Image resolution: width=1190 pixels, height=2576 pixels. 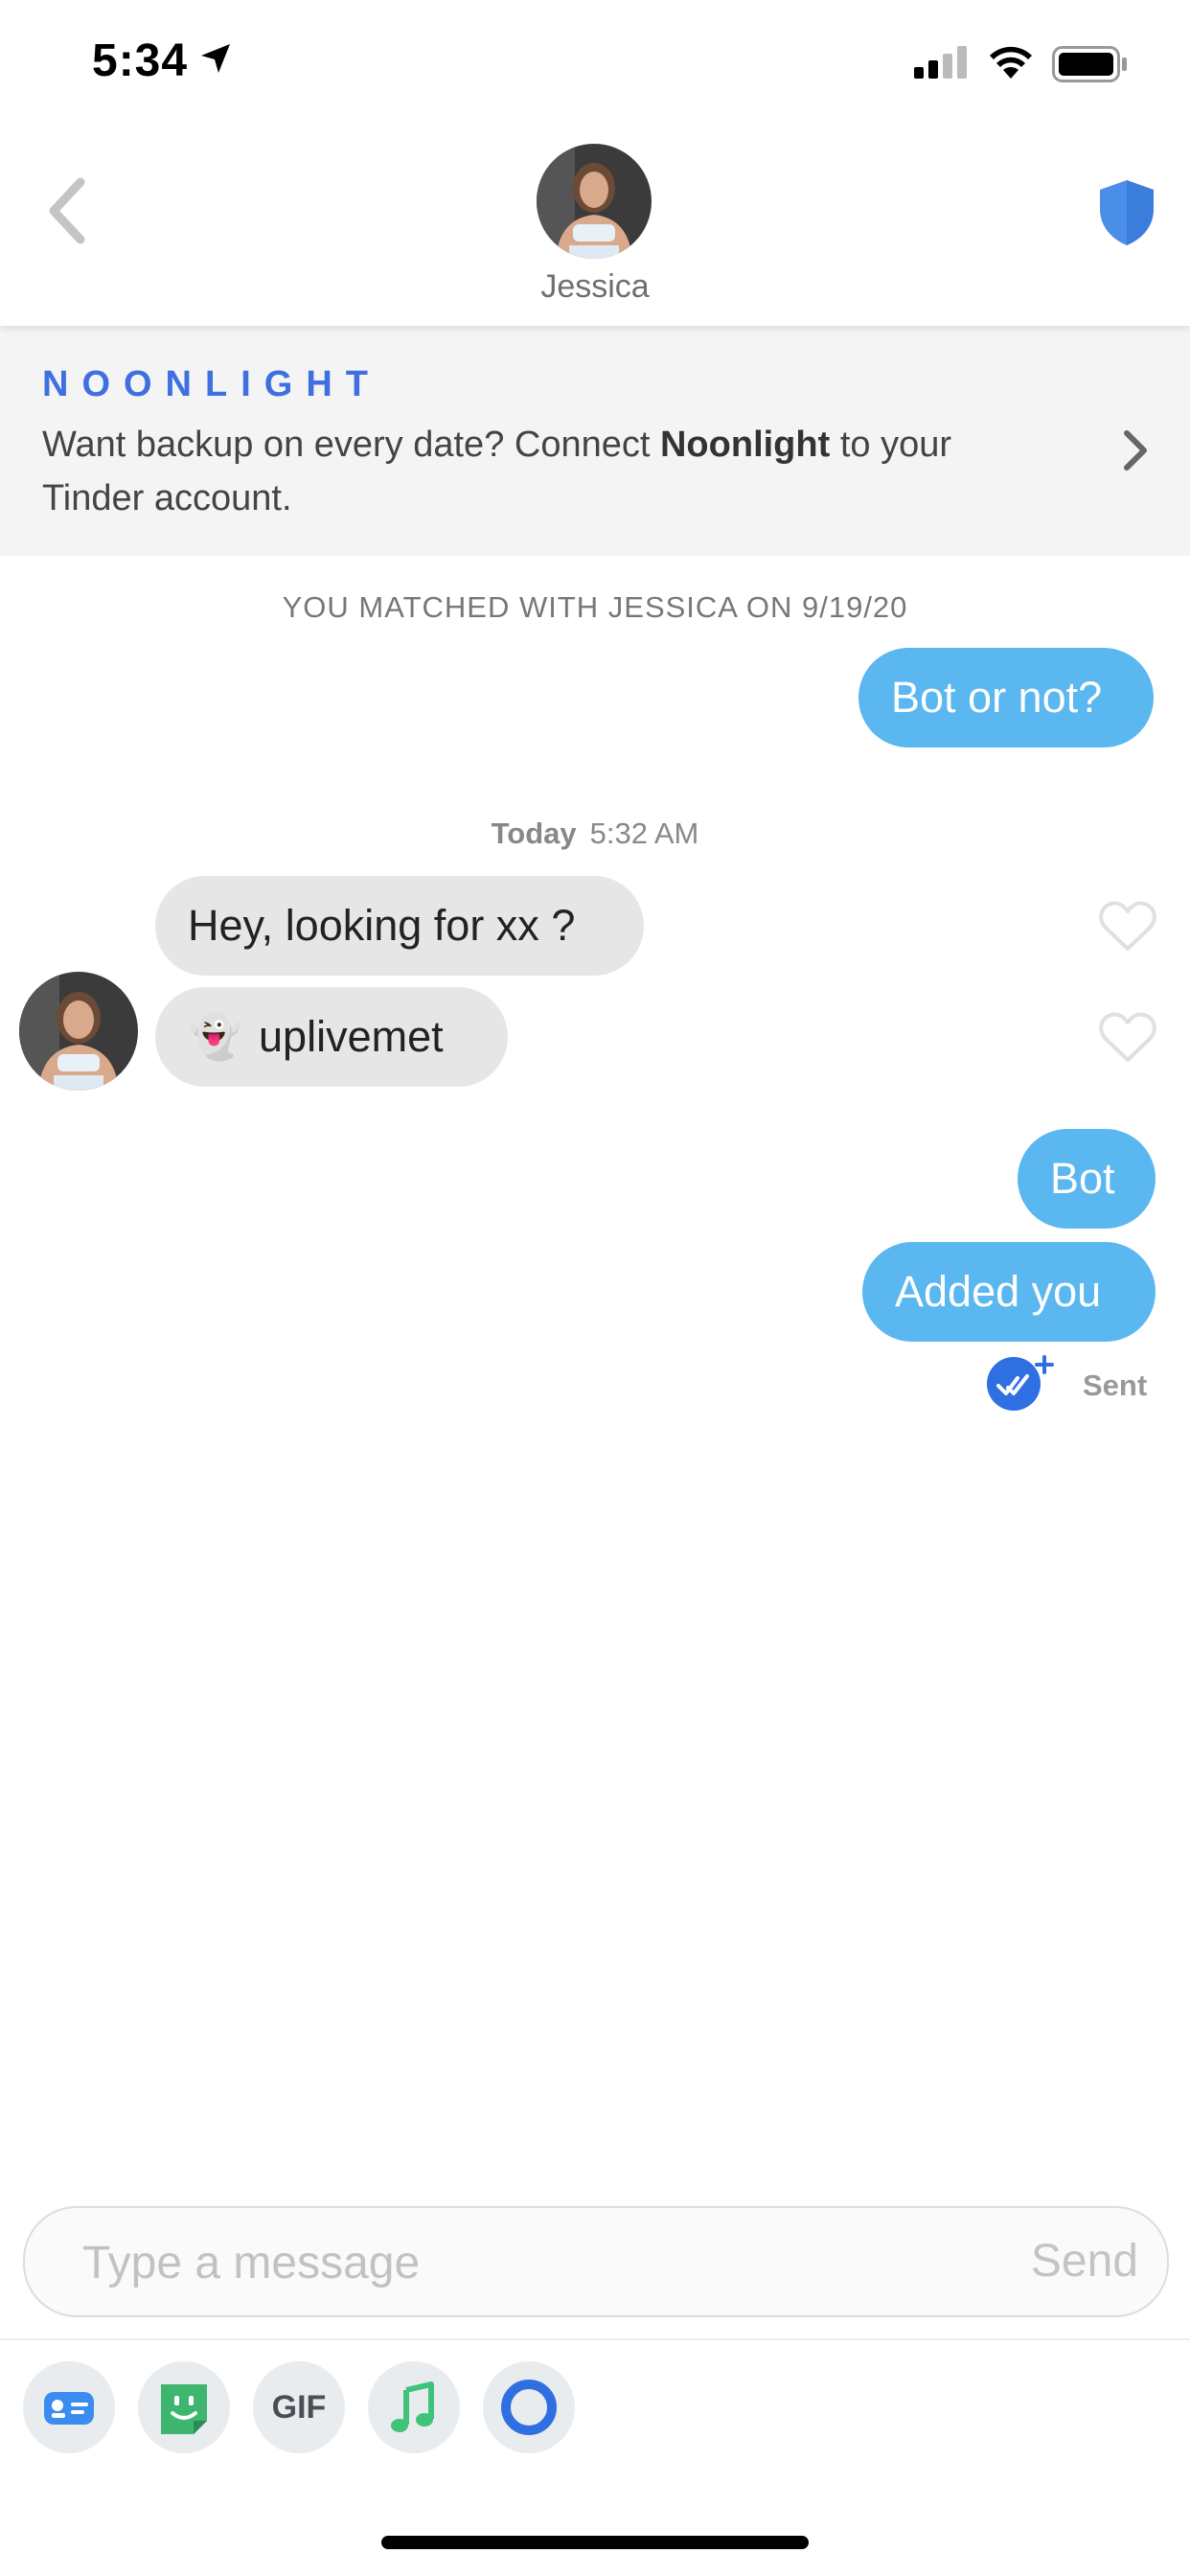 I want to click on message-bubble-received: 👻 uplivemet, so click(x=332, y=1037).